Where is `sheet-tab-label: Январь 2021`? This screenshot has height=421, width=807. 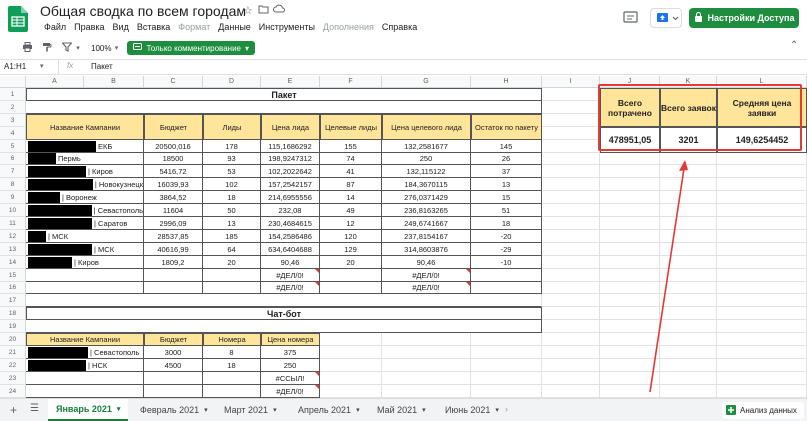
sheet-tab-label: Январь 2021 is located at coordinates (84, 409).